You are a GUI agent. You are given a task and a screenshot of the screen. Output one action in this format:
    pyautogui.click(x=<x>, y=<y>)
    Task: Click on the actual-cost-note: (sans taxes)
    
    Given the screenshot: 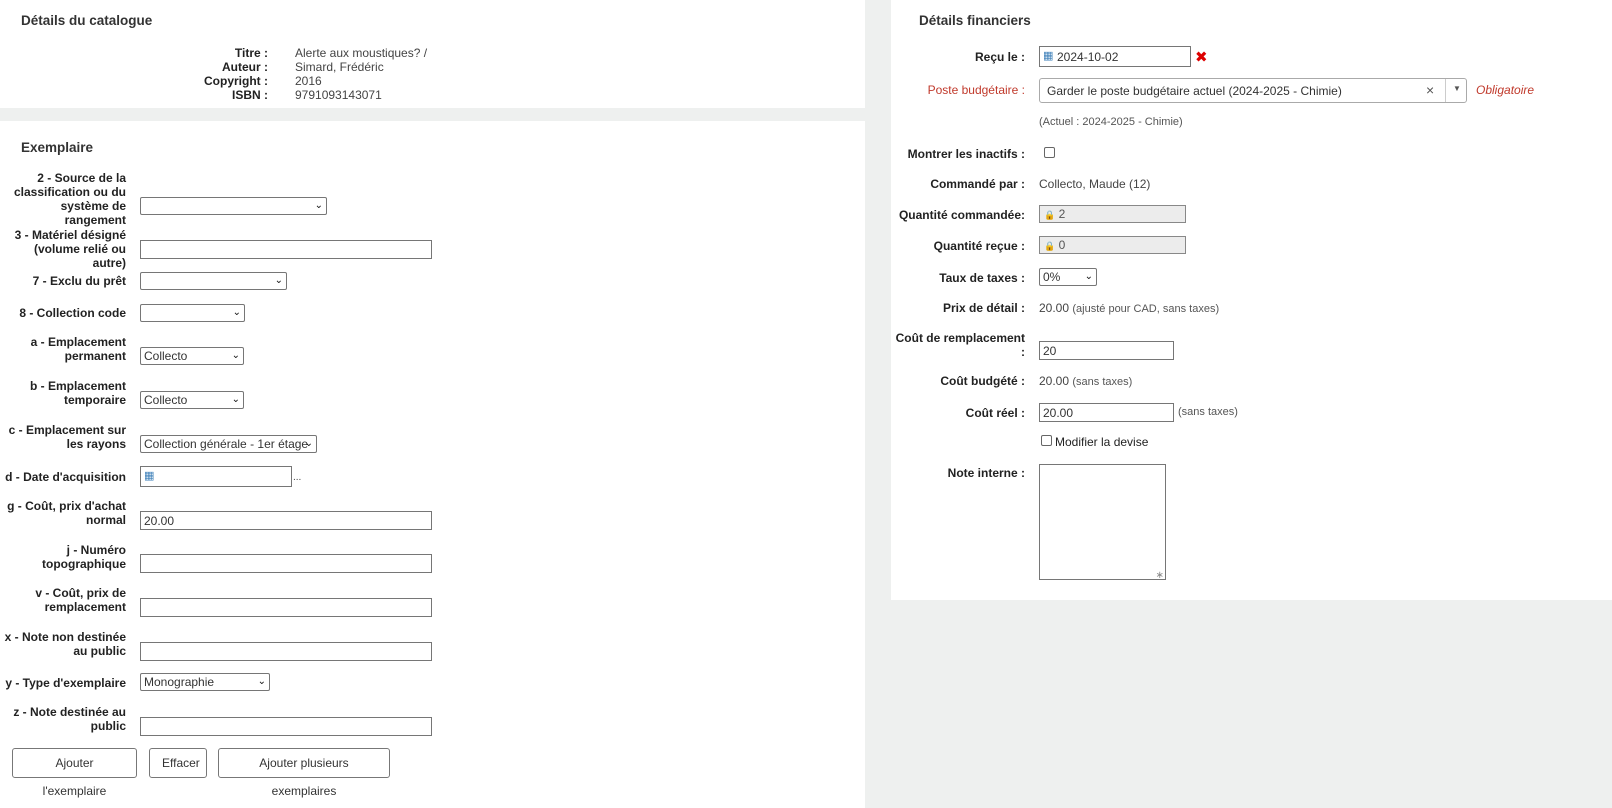 What is the action you would take?
    pyautogui.click(x=1208, y=412)
    